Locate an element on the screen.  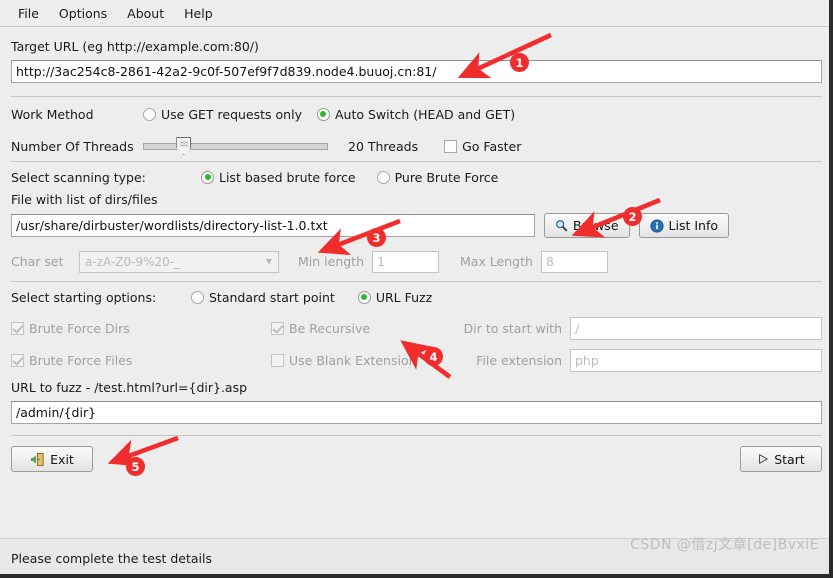
checkbox-brute-force-dirs-label: Brute Force Dirs is located at coordinates (79, 328).